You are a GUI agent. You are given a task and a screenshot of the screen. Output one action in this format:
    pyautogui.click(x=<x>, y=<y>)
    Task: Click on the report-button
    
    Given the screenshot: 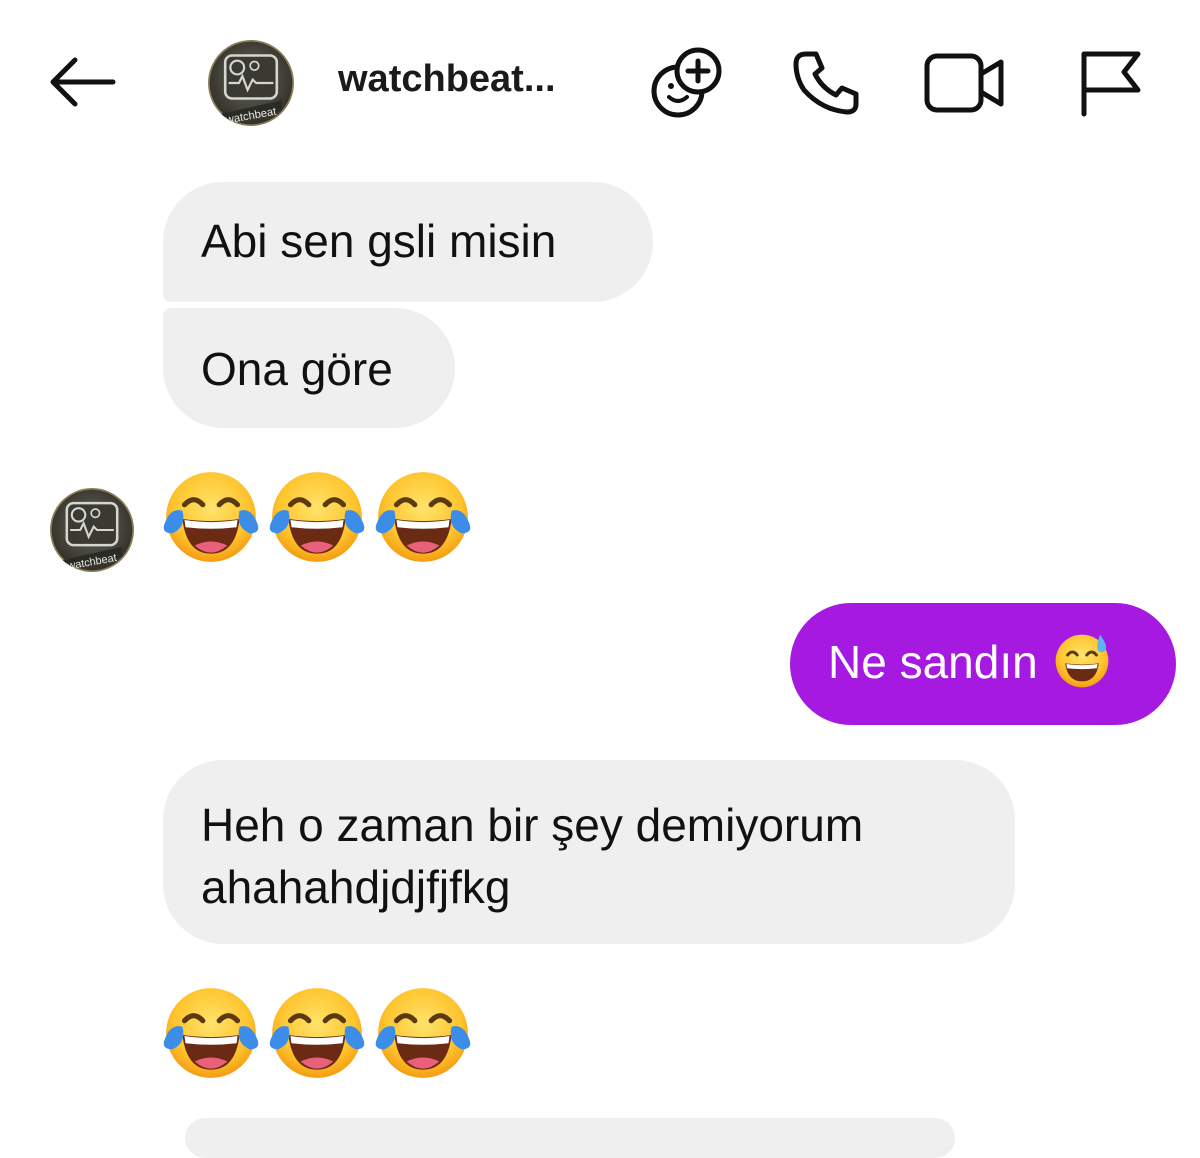 What is the action you would take?
    pyautogui.click(x=1107, y=83)
    